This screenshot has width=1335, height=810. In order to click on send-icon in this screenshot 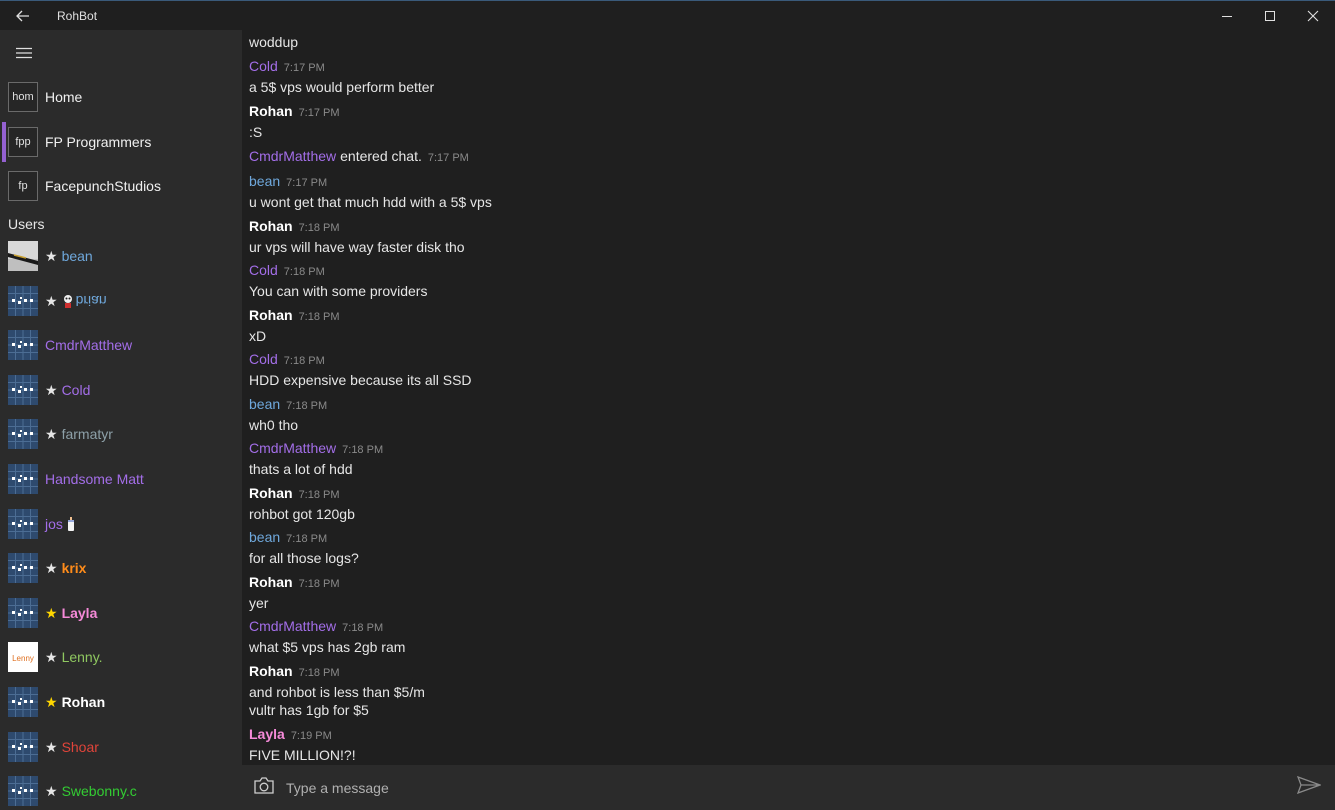, I will do `click(1309, 786)`.